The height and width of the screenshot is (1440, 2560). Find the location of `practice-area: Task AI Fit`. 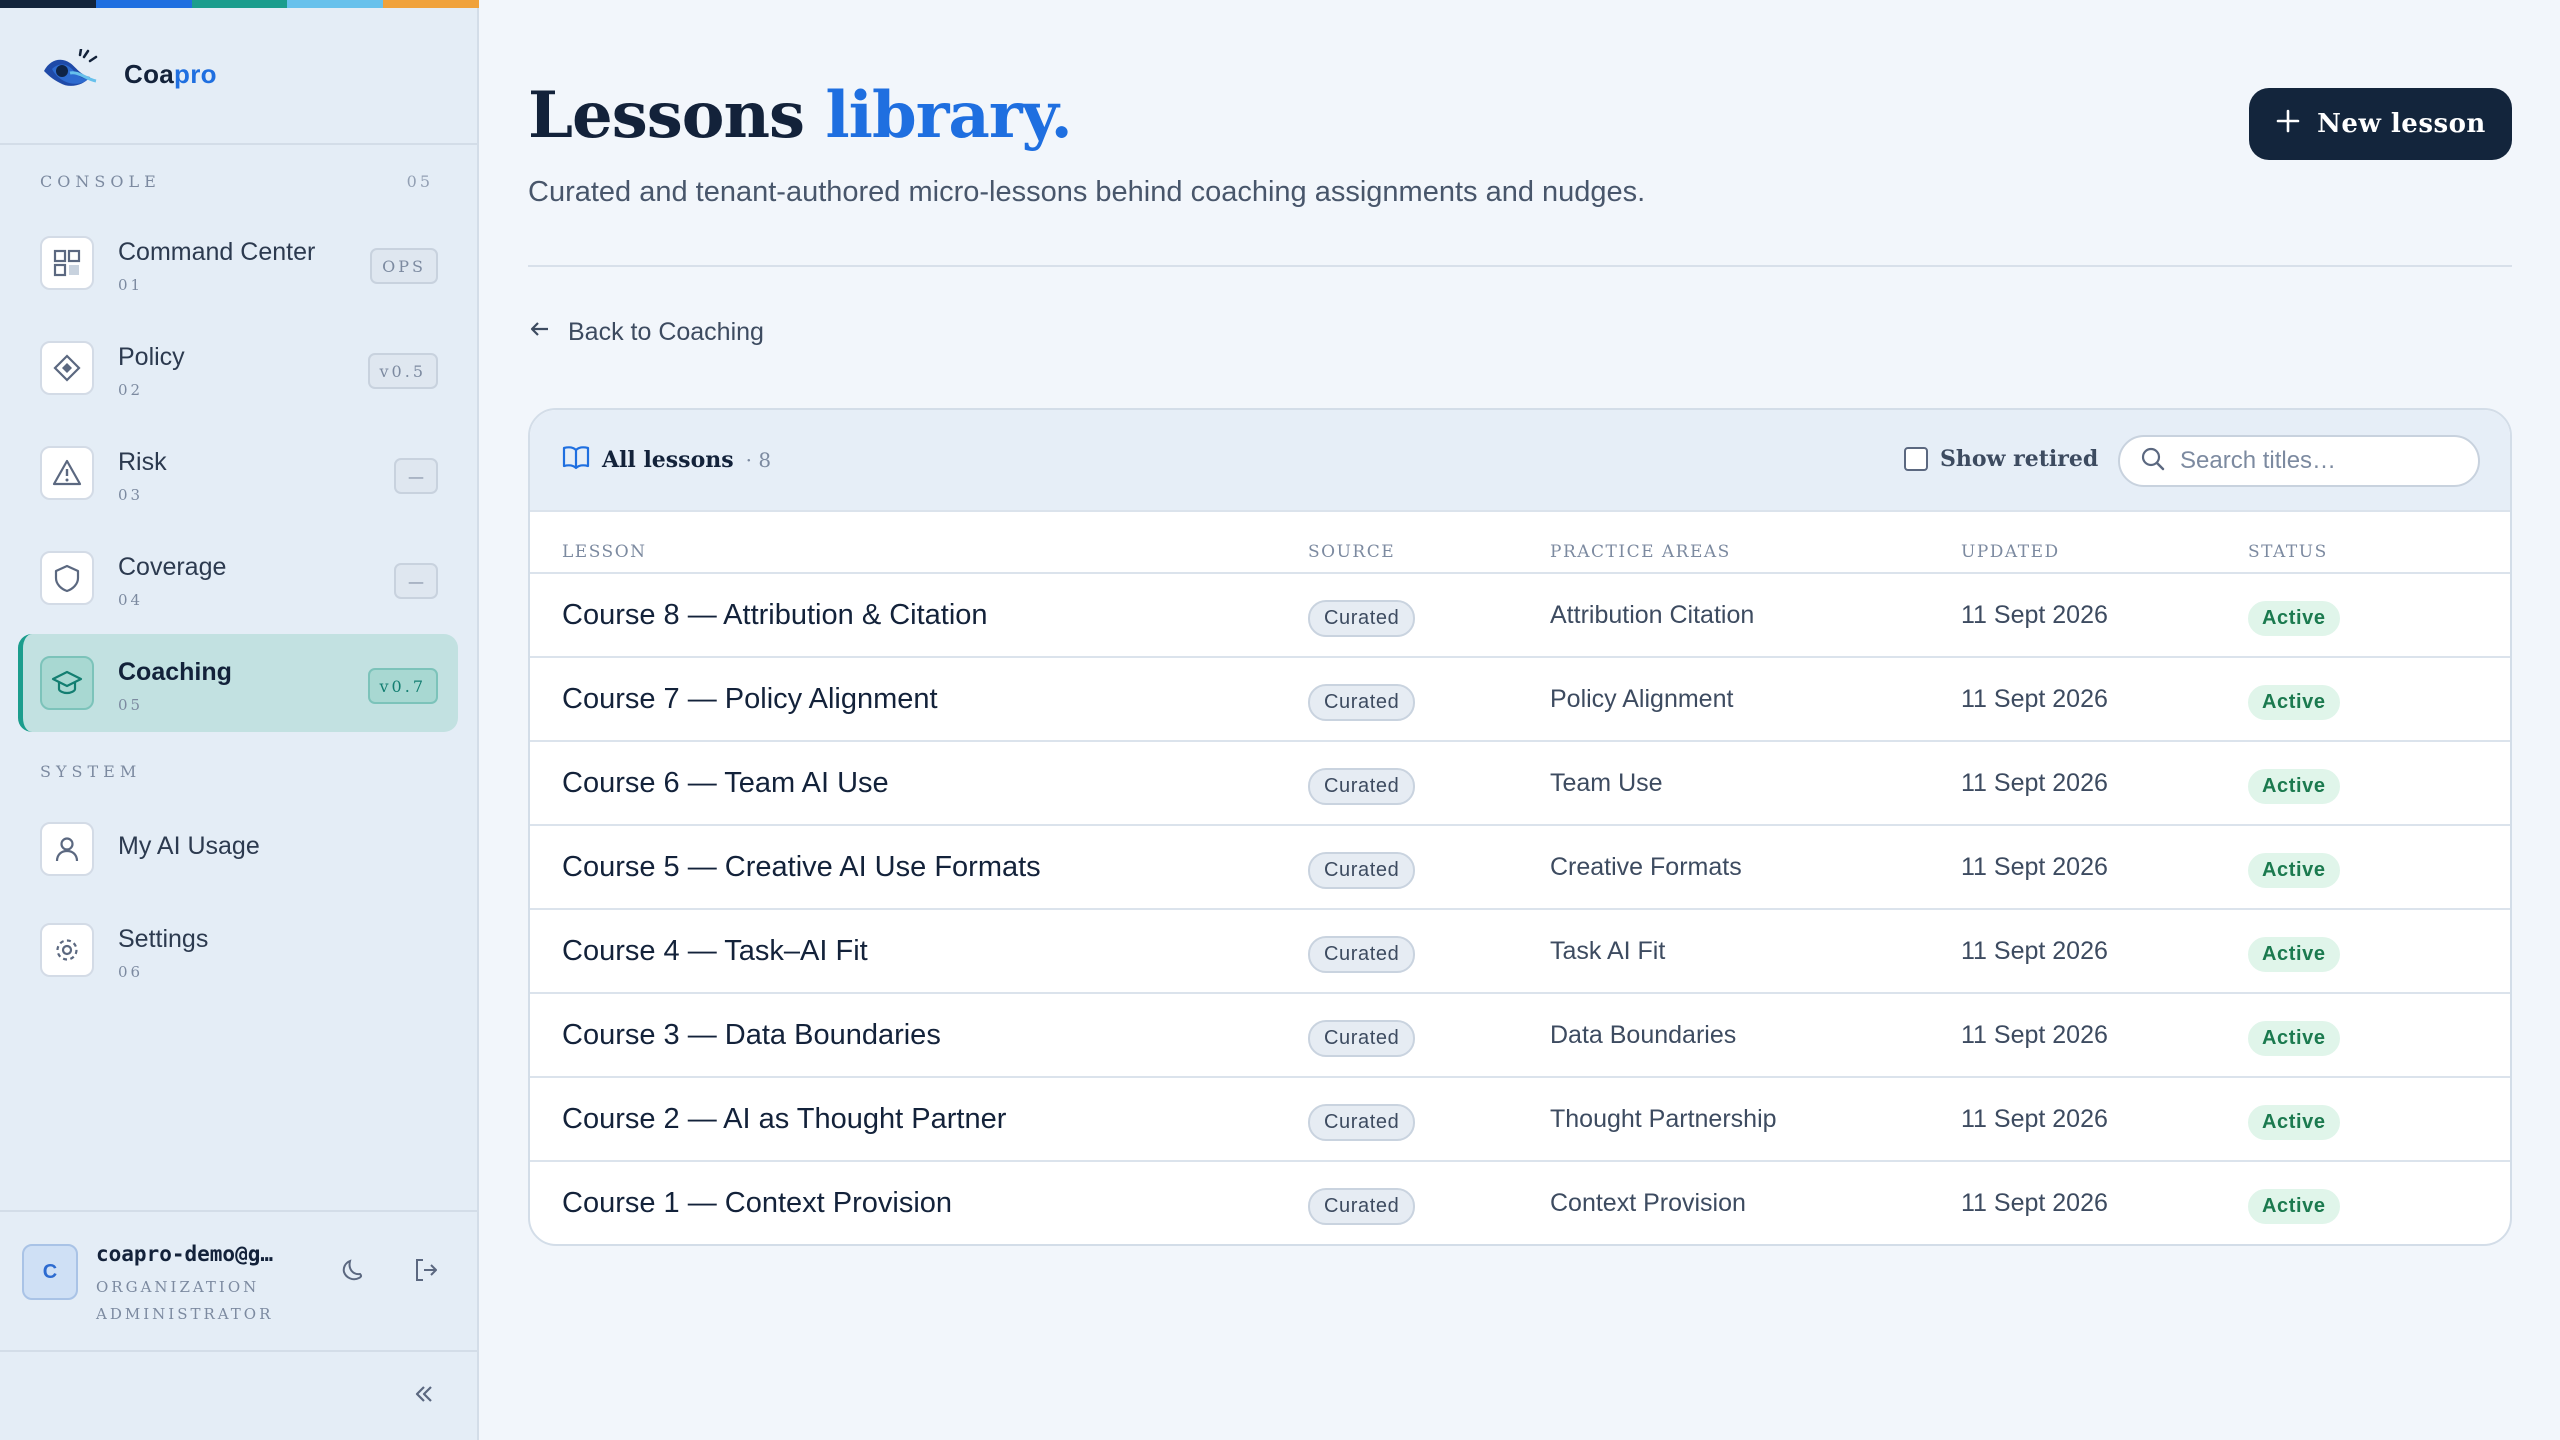

practice-area: Task AI Fit is located at coordinates (1608, 950).